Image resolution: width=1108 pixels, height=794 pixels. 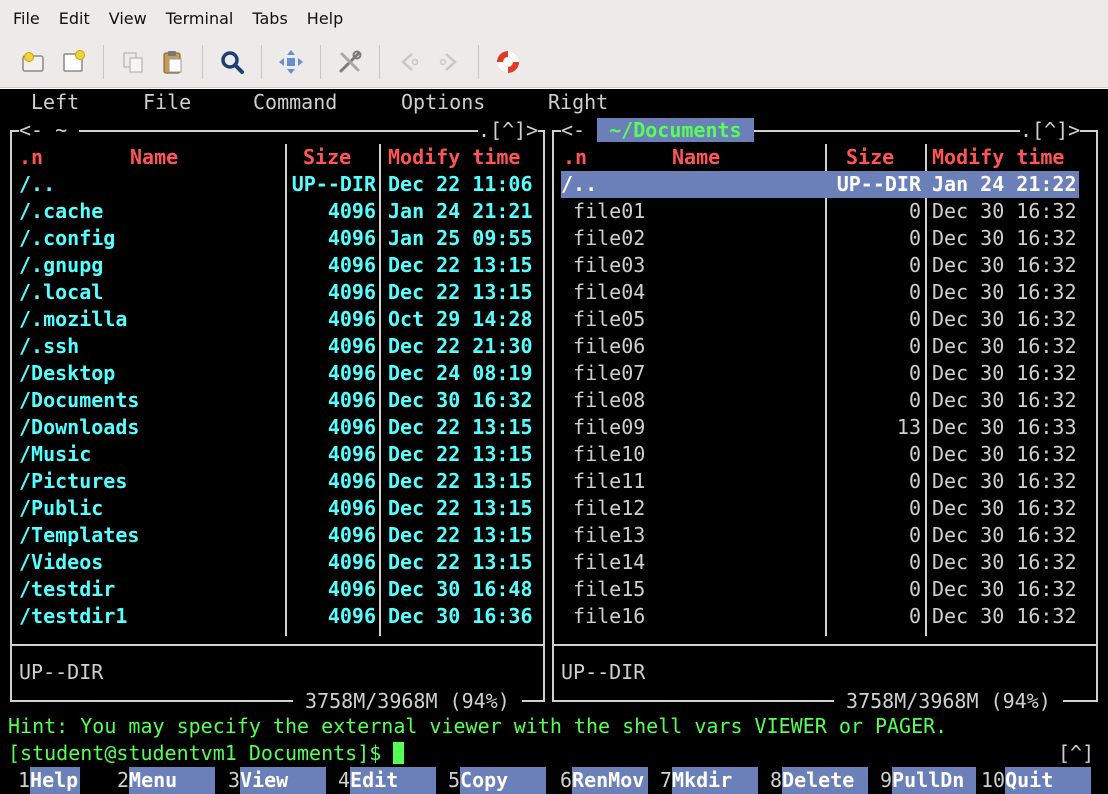 I want to click on fkey-number: 10, so click(x=993, y=780).